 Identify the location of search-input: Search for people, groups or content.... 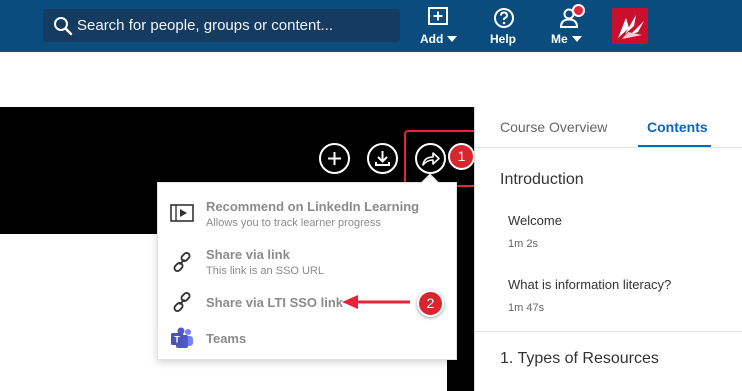
(221, 25).